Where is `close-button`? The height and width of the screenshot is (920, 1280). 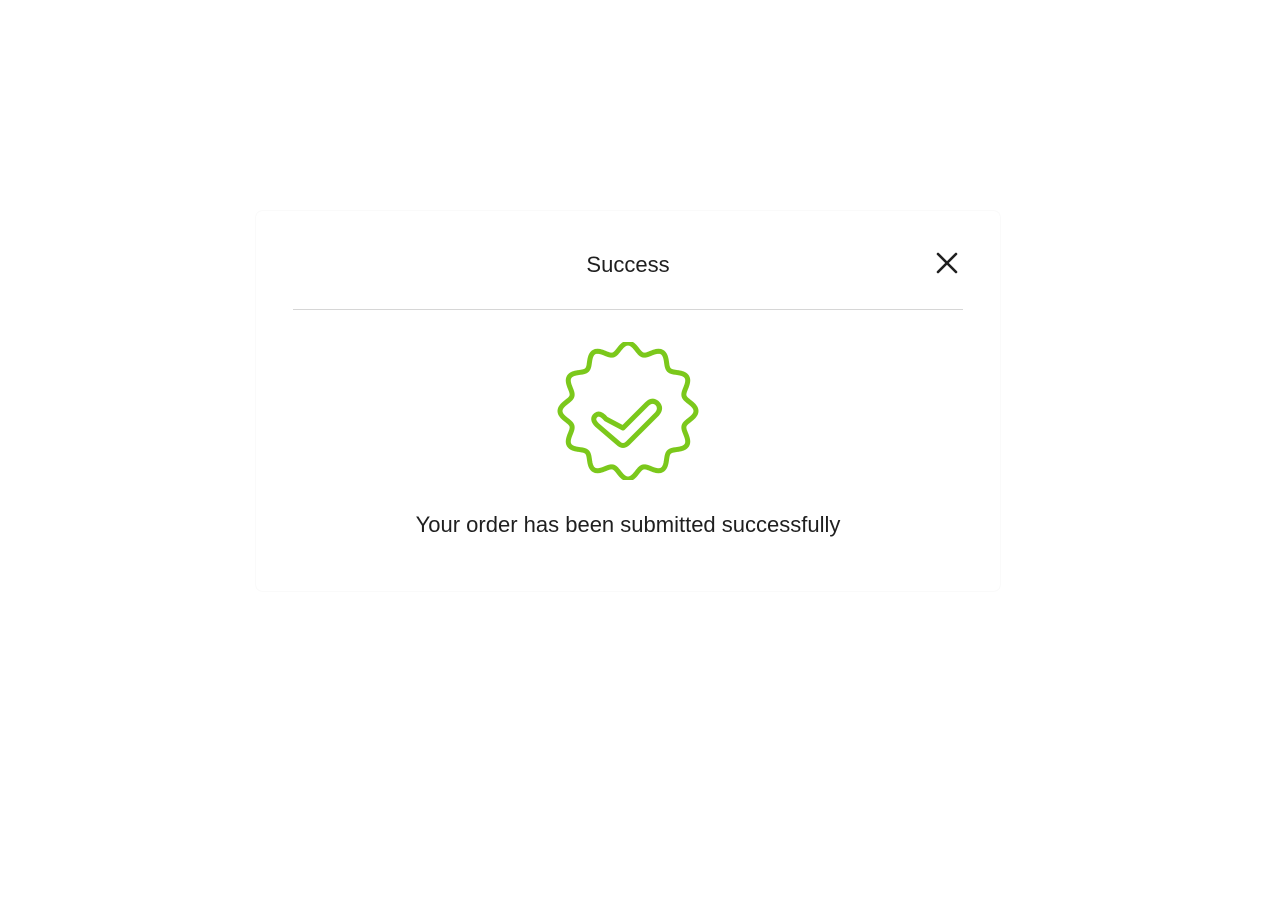 close-button is located at coordinates (947, 263).